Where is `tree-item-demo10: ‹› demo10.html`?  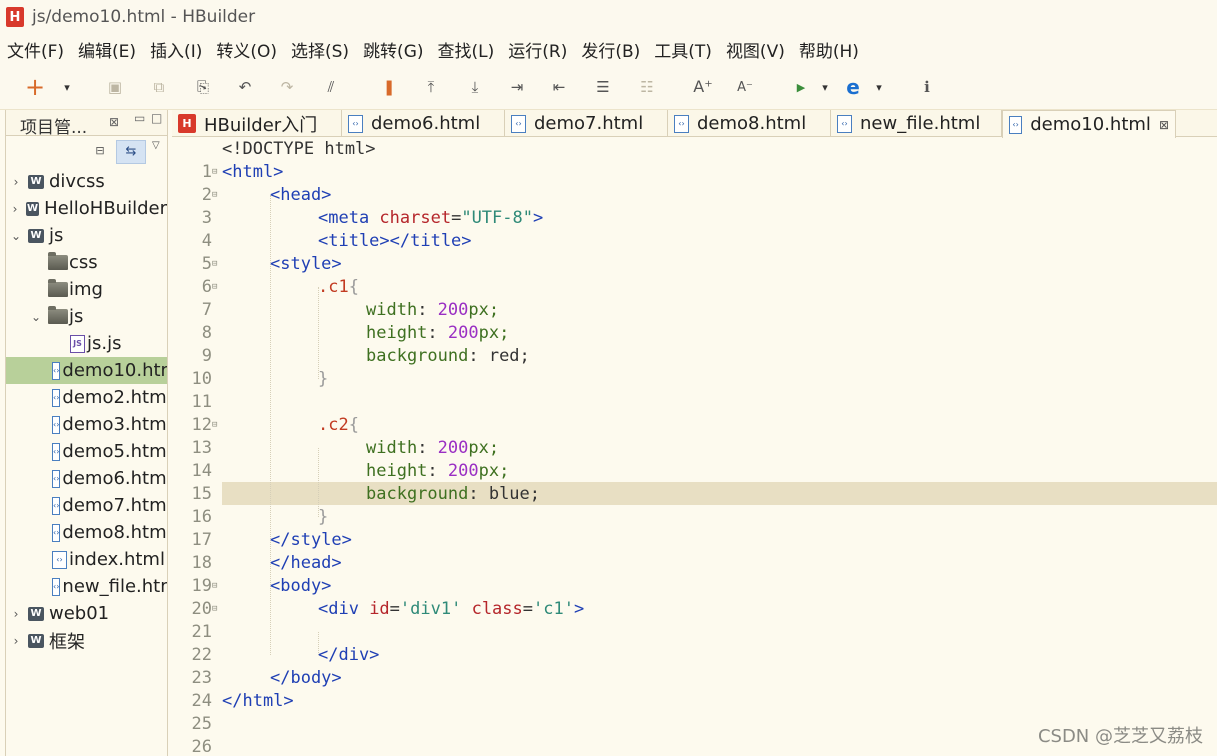
tree-item-demo10: ‹› demo10.html is located at coordinates (86, 370).